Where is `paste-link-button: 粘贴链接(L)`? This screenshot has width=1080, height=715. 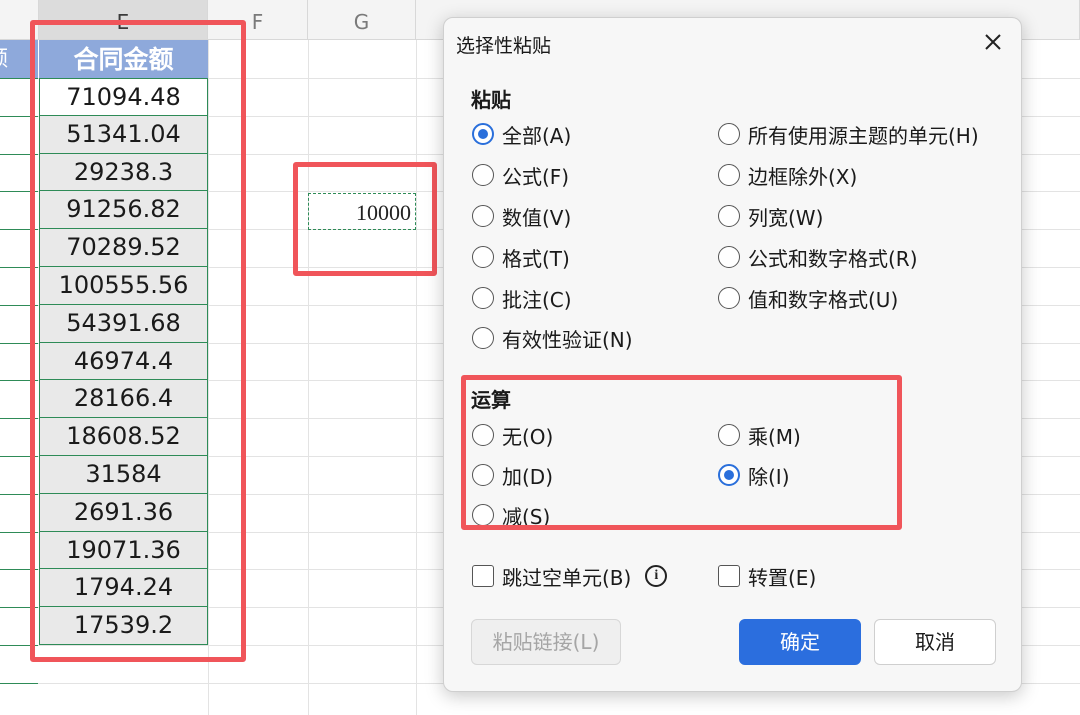
paste-link-button: 粘贴链接(L) is located at coordinates (546, 642).